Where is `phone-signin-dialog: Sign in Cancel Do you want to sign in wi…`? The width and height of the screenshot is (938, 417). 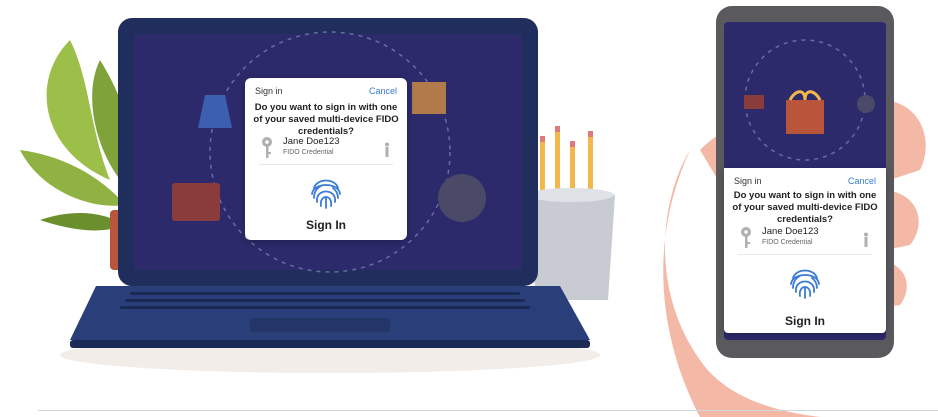 phone-signin-dialog: Sign in Cancel Do you want to sign in wi… is located at coordinates (805, 250).